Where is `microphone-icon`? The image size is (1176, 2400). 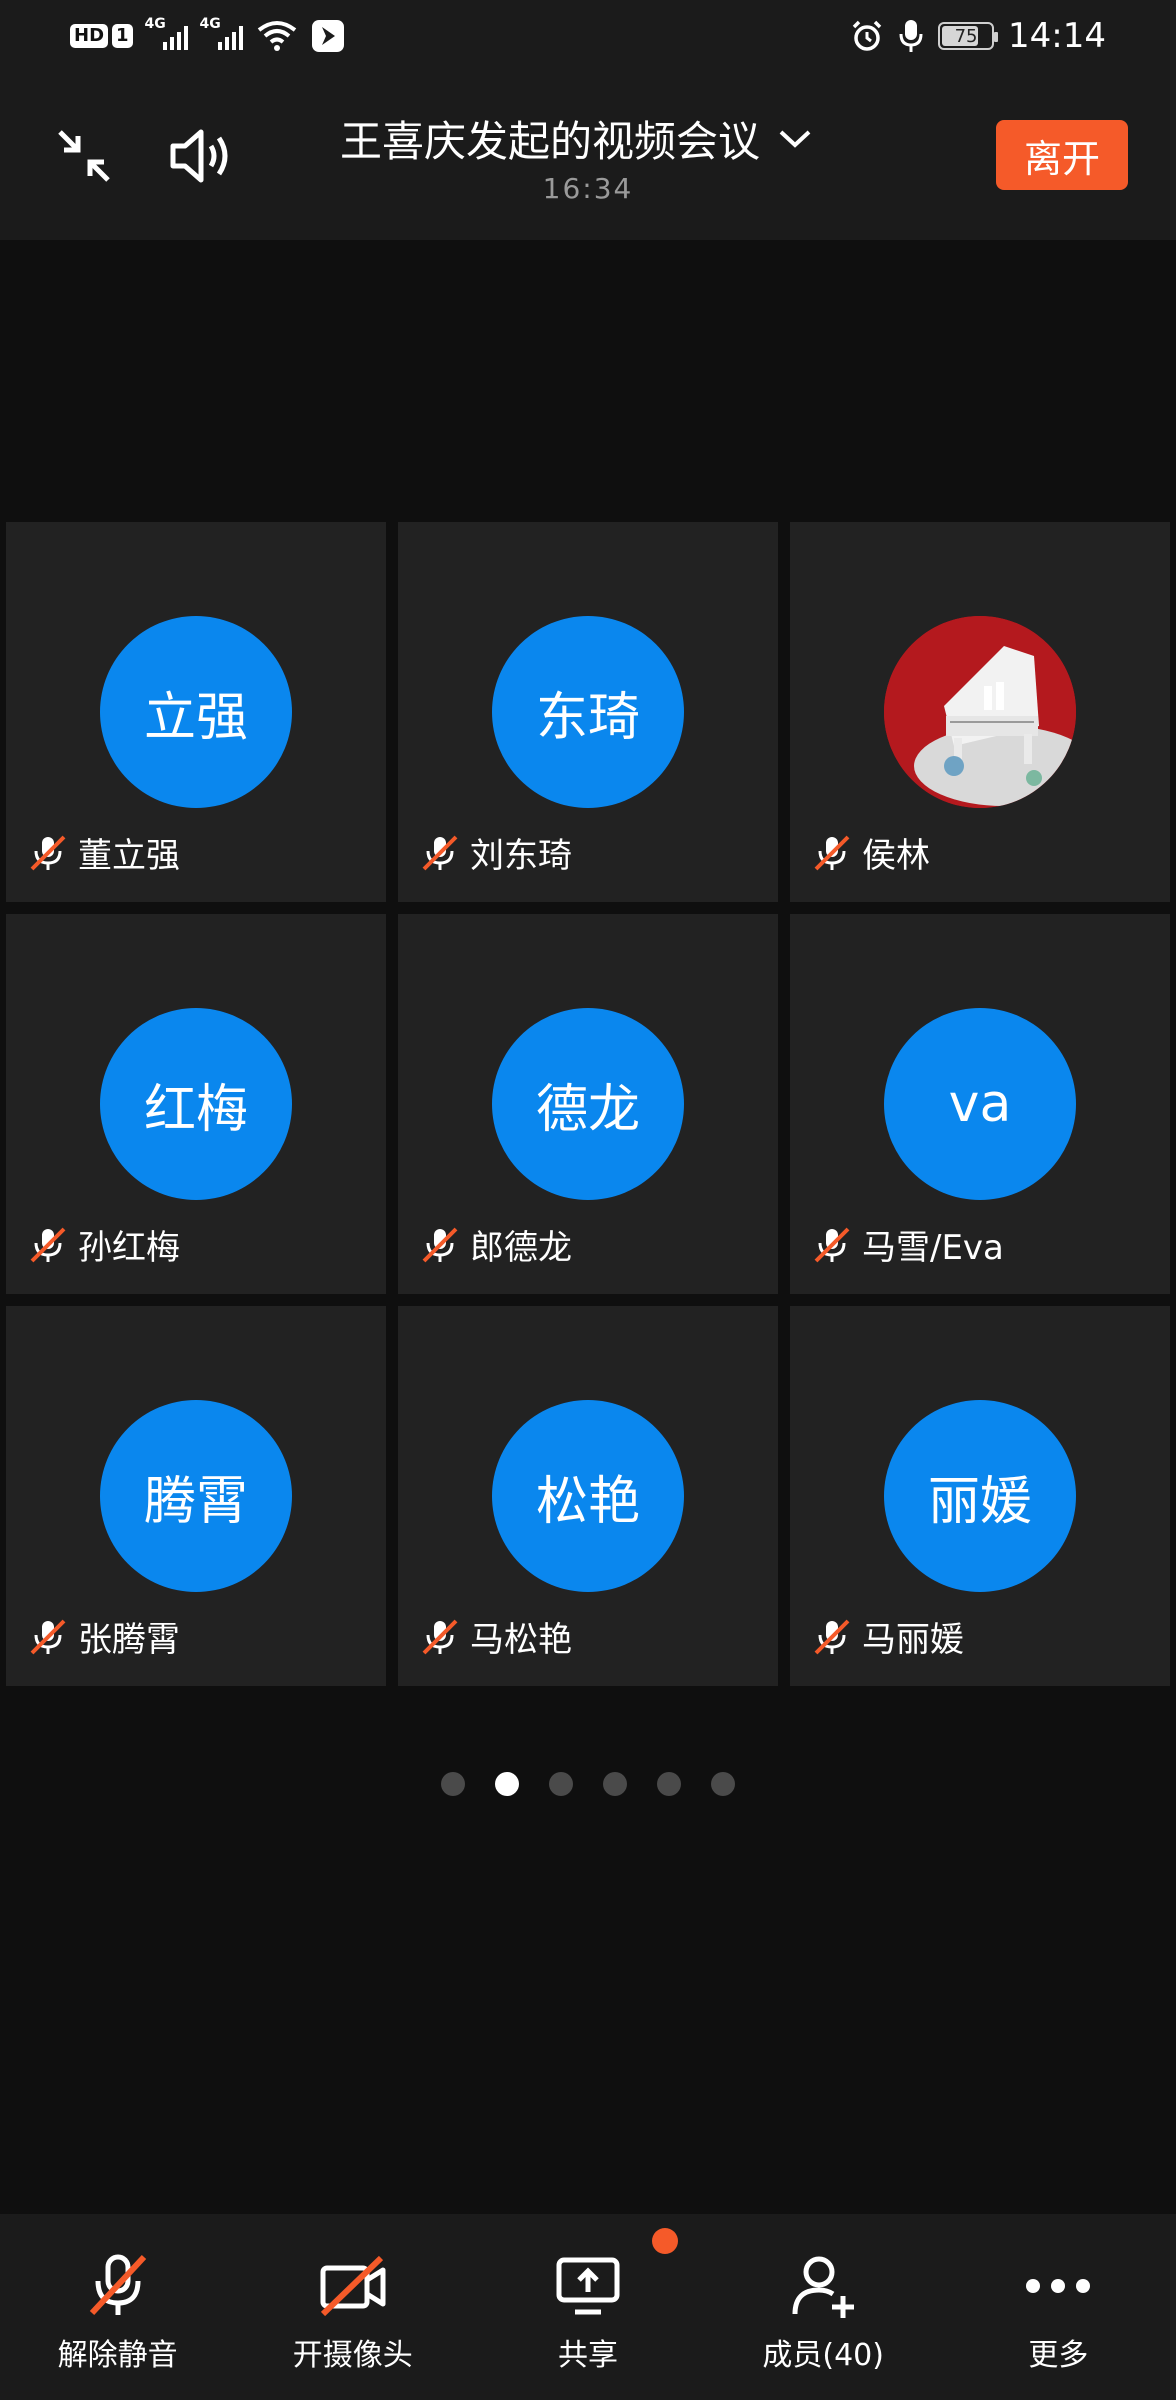 microphone-icon is located at coordinates (911, 36).